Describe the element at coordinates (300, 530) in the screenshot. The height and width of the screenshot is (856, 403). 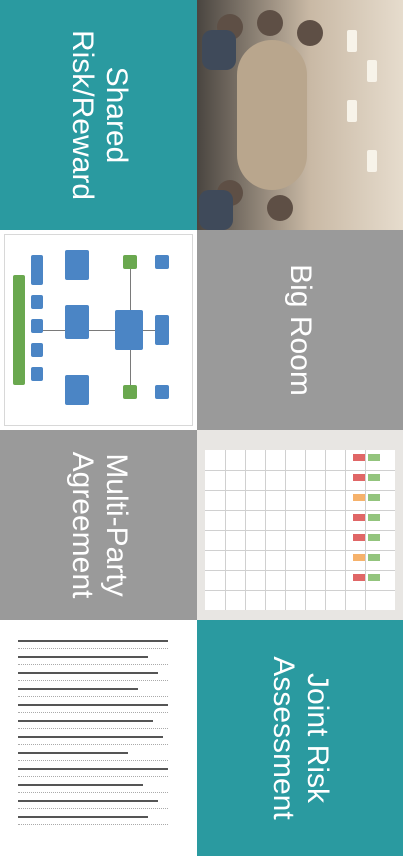
I see `spreadsheet-grid` at that location.